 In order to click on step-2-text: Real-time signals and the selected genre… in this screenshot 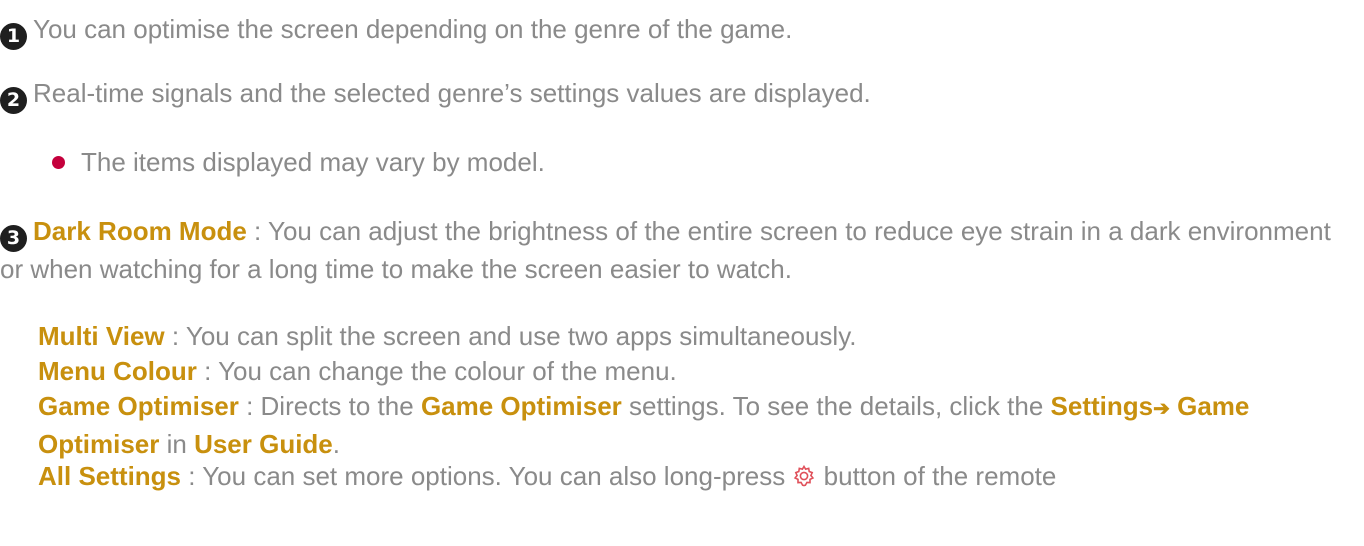, I will do `click(452, 93)`.